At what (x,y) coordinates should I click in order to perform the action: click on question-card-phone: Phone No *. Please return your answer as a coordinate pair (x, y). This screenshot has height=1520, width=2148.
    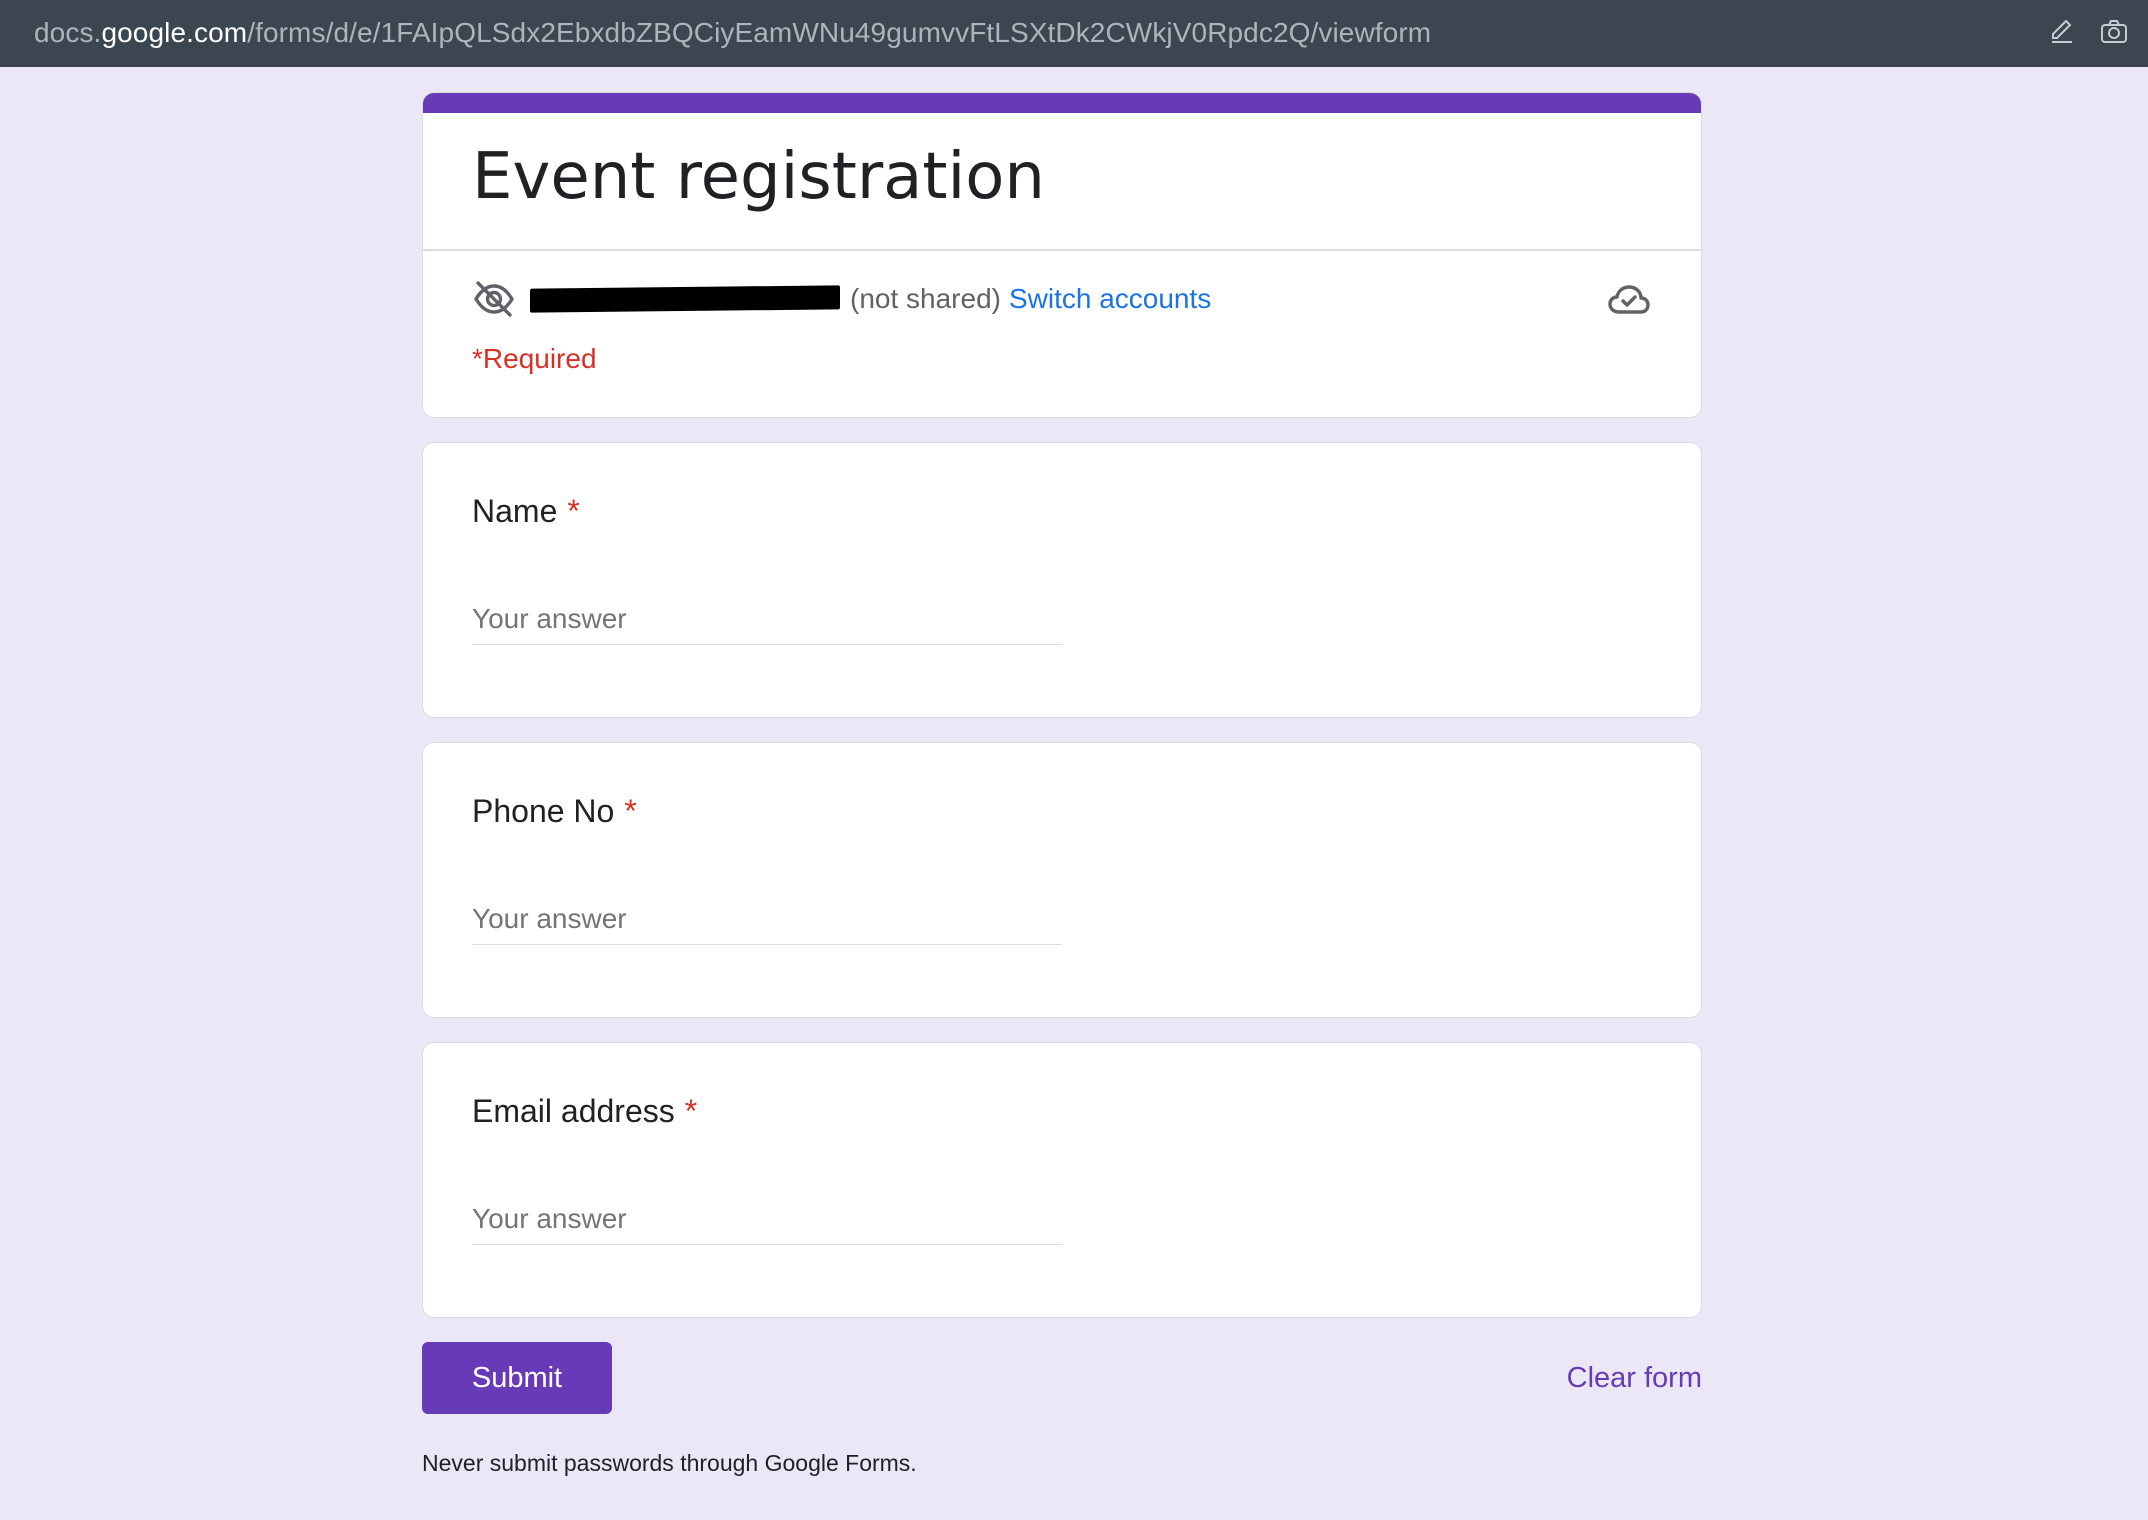
    Looking at the image, I should click on (1062, 880).